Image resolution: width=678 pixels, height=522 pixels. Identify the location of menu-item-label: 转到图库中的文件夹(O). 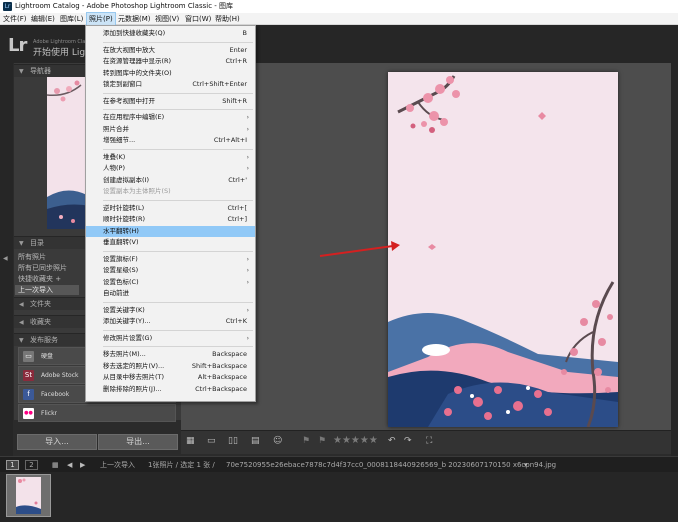
(137, 72).